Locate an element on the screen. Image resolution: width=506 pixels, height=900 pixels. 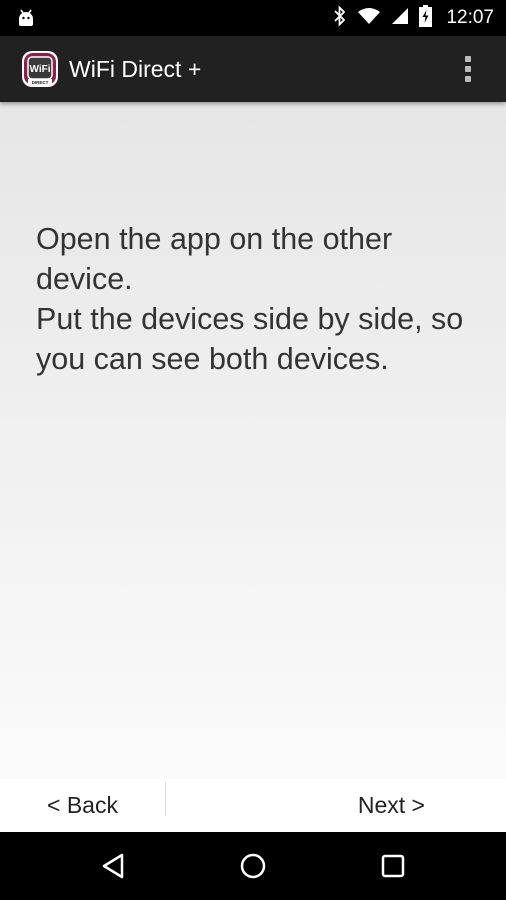
bluetooth-icon is located at coordinates (340, 18).